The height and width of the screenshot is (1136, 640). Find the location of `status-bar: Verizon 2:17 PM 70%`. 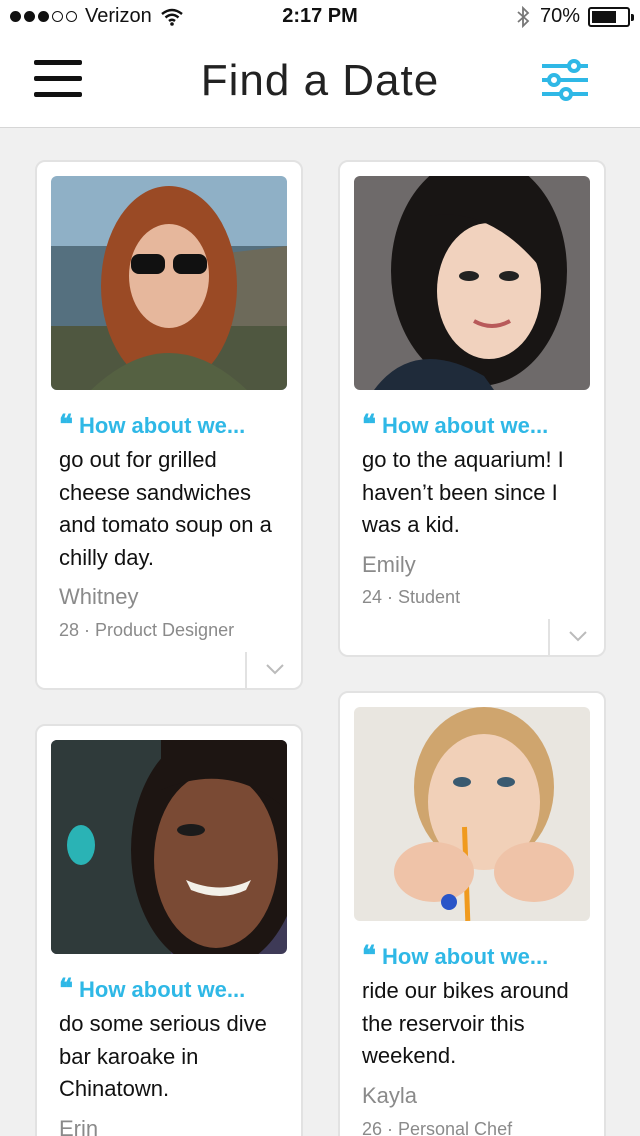

status-bar: Verizon 2:17 PM 70% is located at coordinates (320, 17).